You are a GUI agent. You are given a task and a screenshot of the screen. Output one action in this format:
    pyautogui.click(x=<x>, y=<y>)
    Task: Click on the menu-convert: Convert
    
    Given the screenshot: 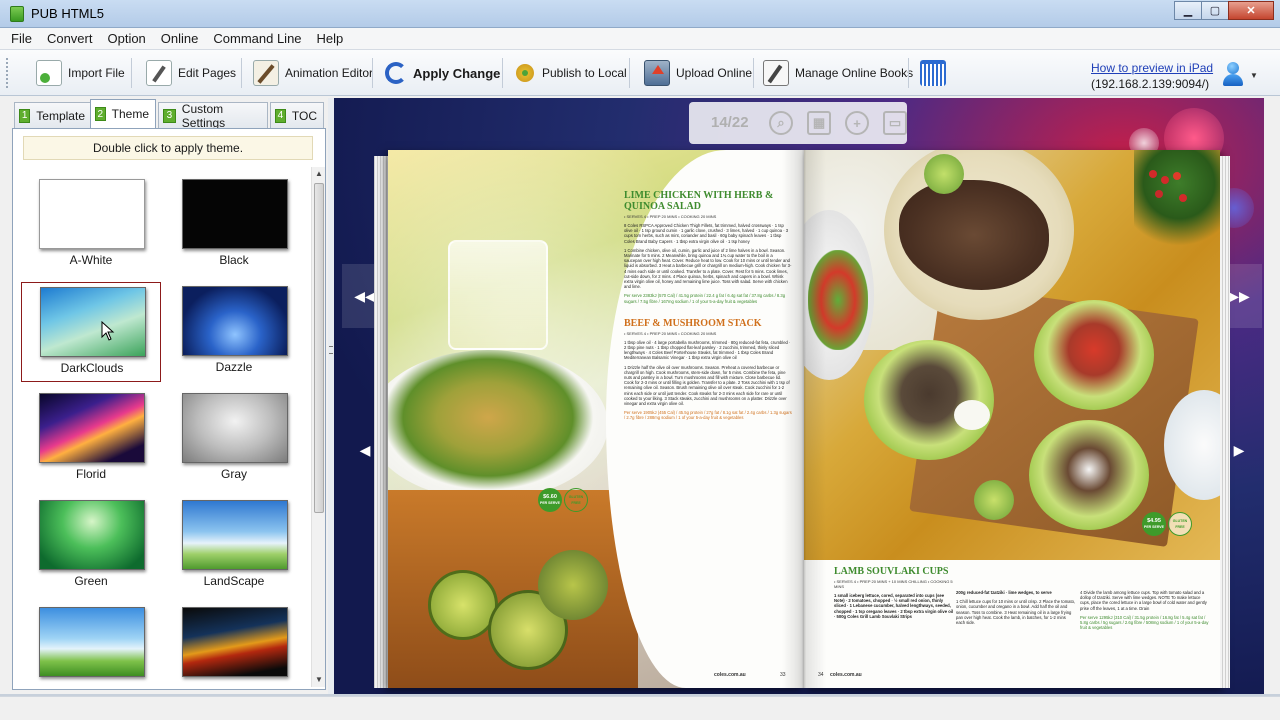 What is the action you would take?
    pyautogui.click(x=70, y=38)
    